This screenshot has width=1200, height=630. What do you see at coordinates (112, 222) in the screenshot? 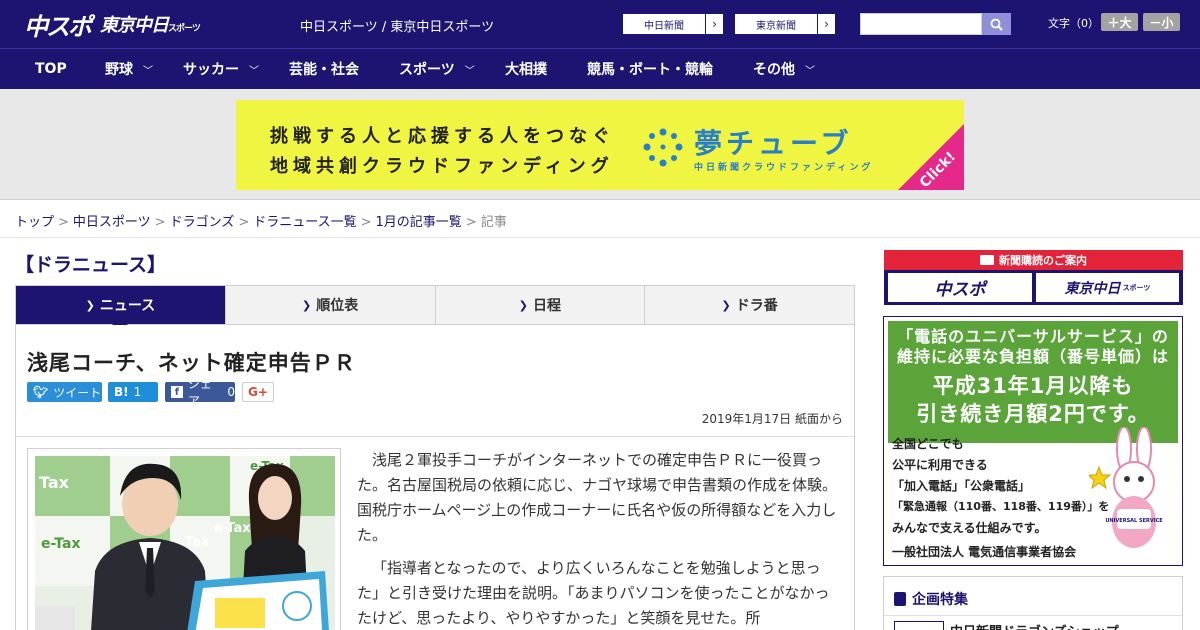
I see `breadcrumb-chunichi-sports: 中日スポーツ` at bounding box center [112, 222].